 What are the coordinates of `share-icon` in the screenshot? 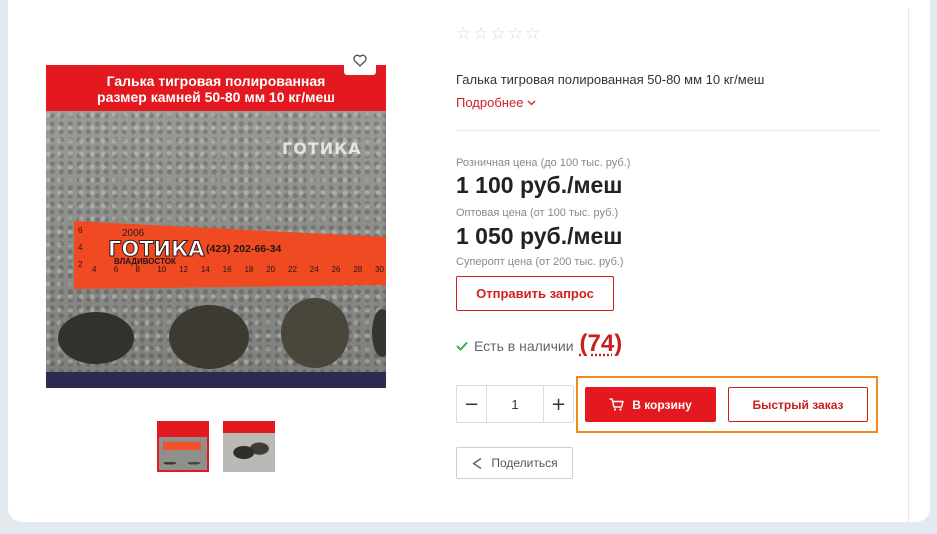 It's located at (477, 463).